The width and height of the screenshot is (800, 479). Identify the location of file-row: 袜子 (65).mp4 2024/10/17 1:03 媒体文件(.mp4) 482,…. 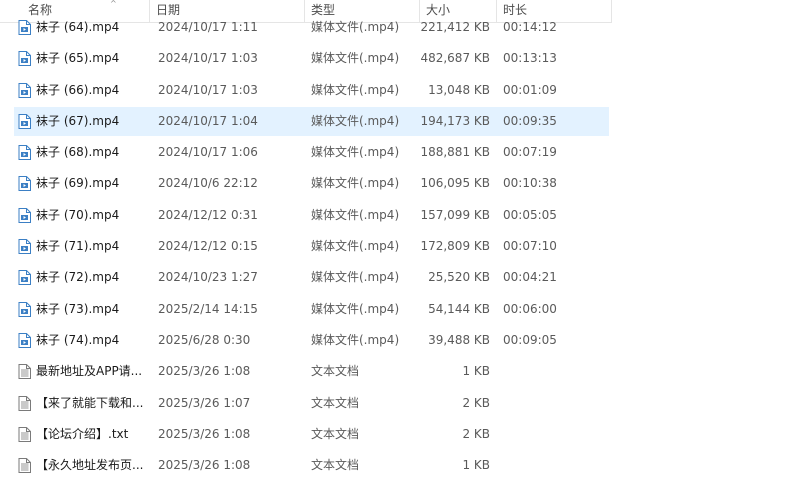
(400, 58).